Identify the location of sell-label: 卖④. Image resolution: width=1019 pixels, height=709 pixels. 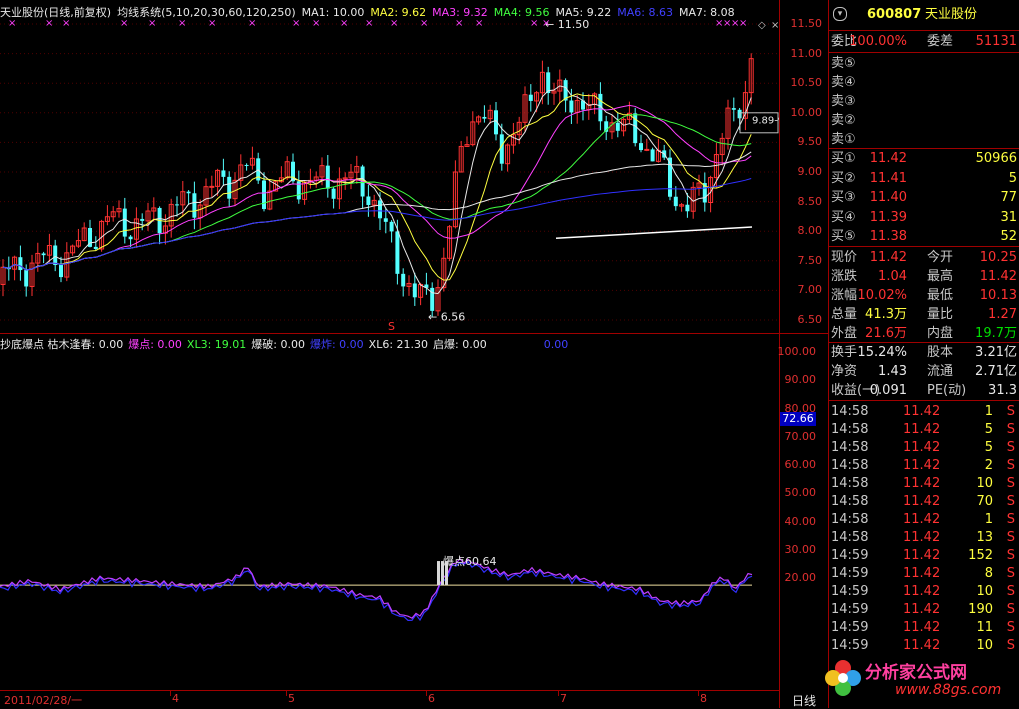
(843, 82).